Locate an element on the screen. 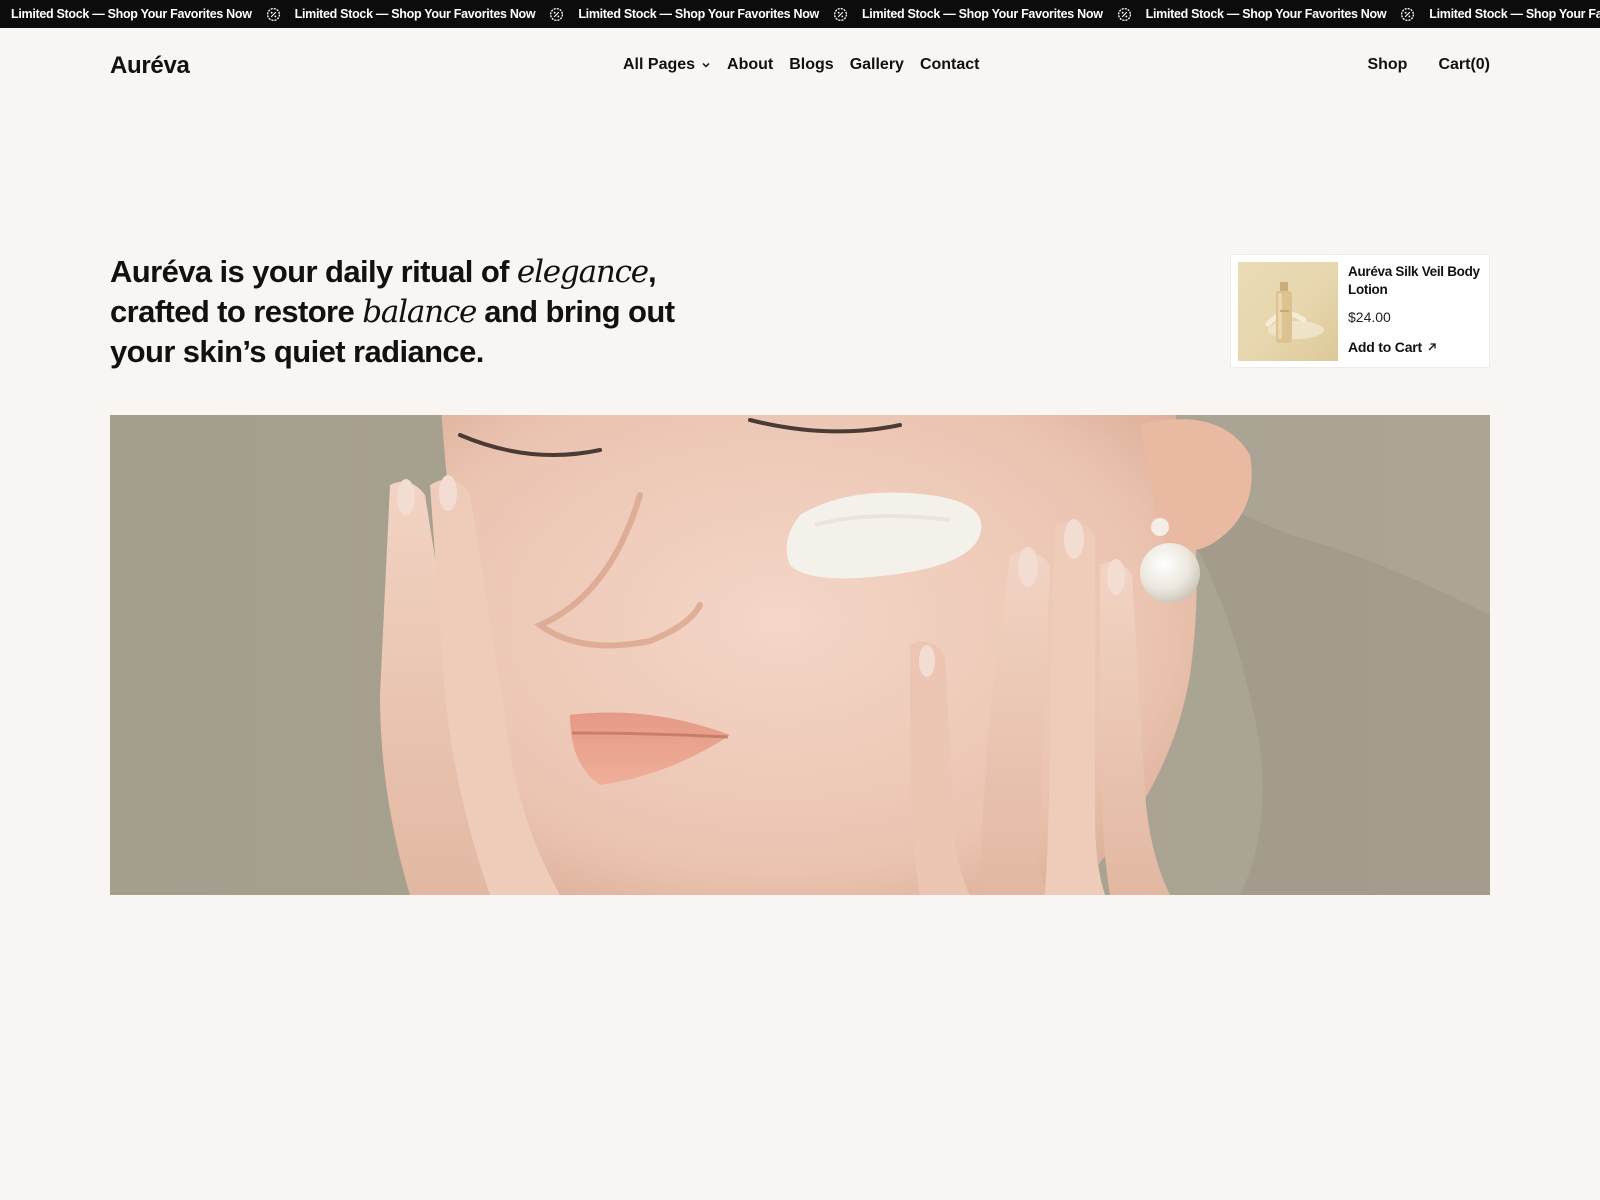 The image size is (1600, 1200). chevron-down-icon is located at coordinates (706, 65).